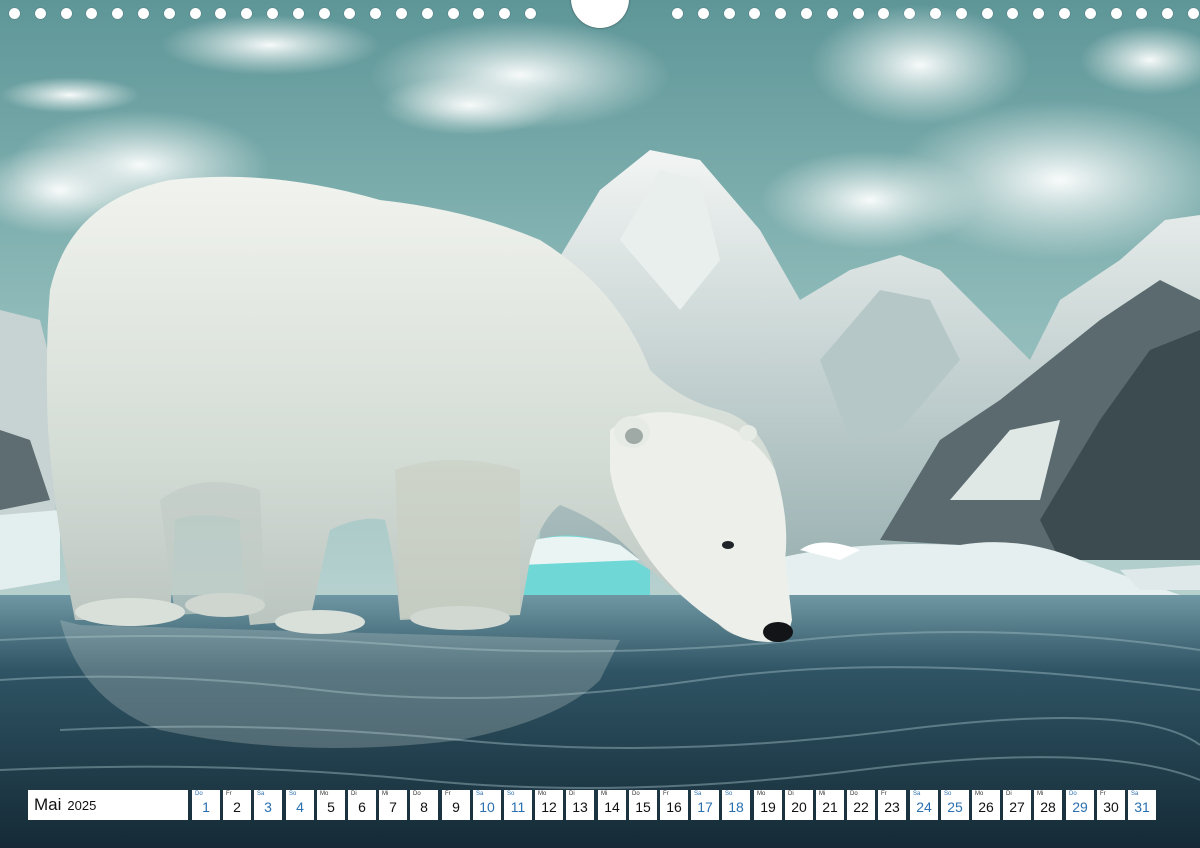 Image resolution: width=1200 pixels, height=848 pixels. I want to click on day-number: 20, so click(799, 807).